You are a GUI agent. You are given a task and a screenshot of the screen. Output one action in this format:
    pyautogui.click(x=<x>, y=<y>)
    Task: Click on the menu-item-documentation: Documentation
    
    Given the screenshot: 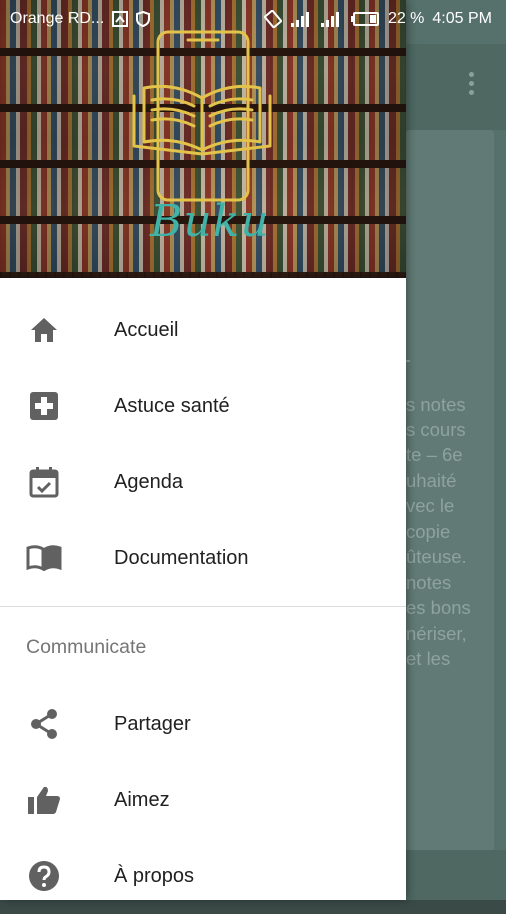 What is the action you would take?
    pyautogui.click(x=203, y=558)
    